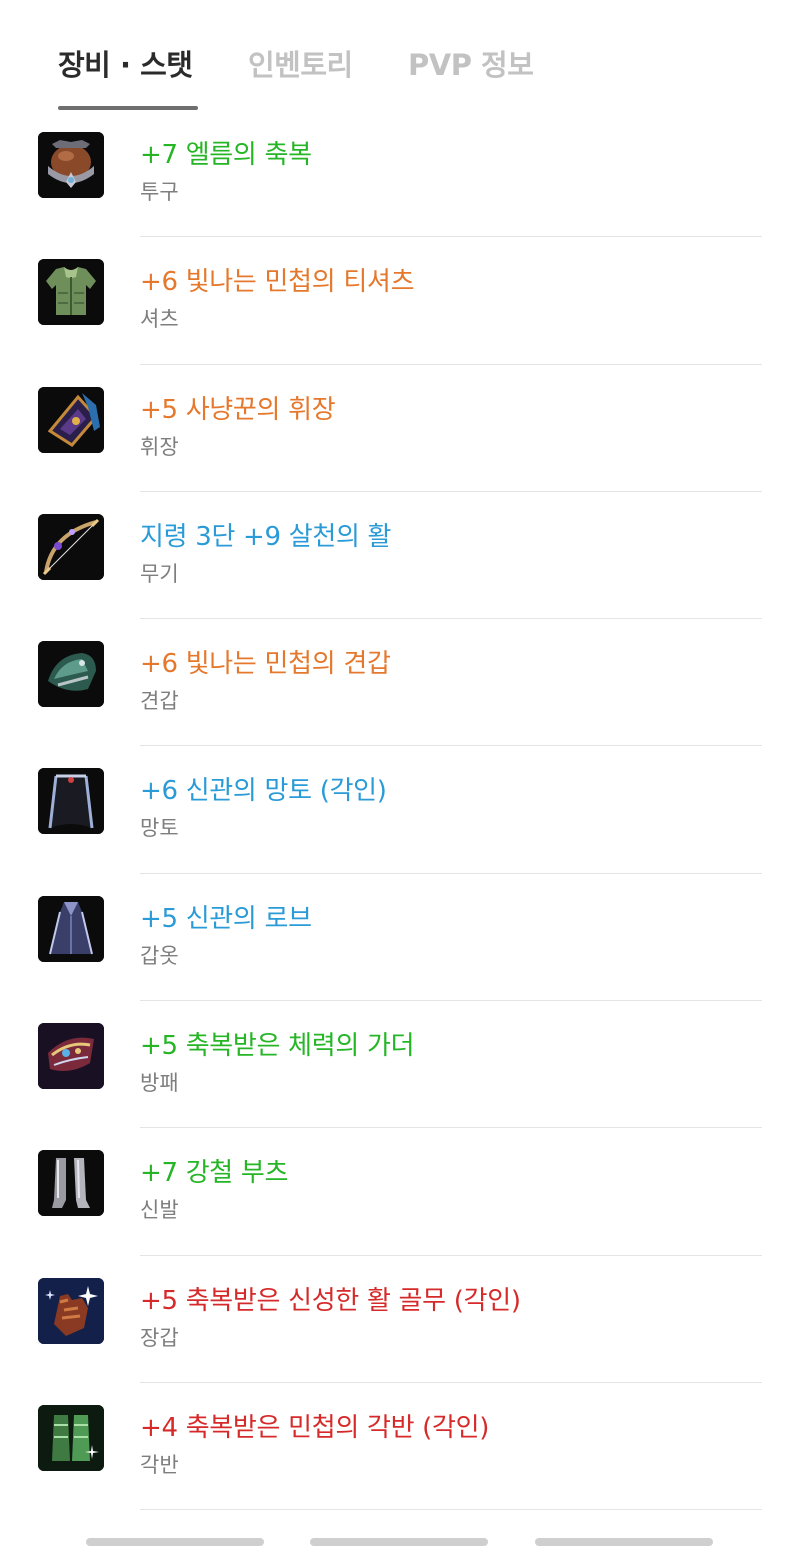 The height and width of the screenshot is (1559, 800). I want to click on guarder-icon, so click(71, 1056).